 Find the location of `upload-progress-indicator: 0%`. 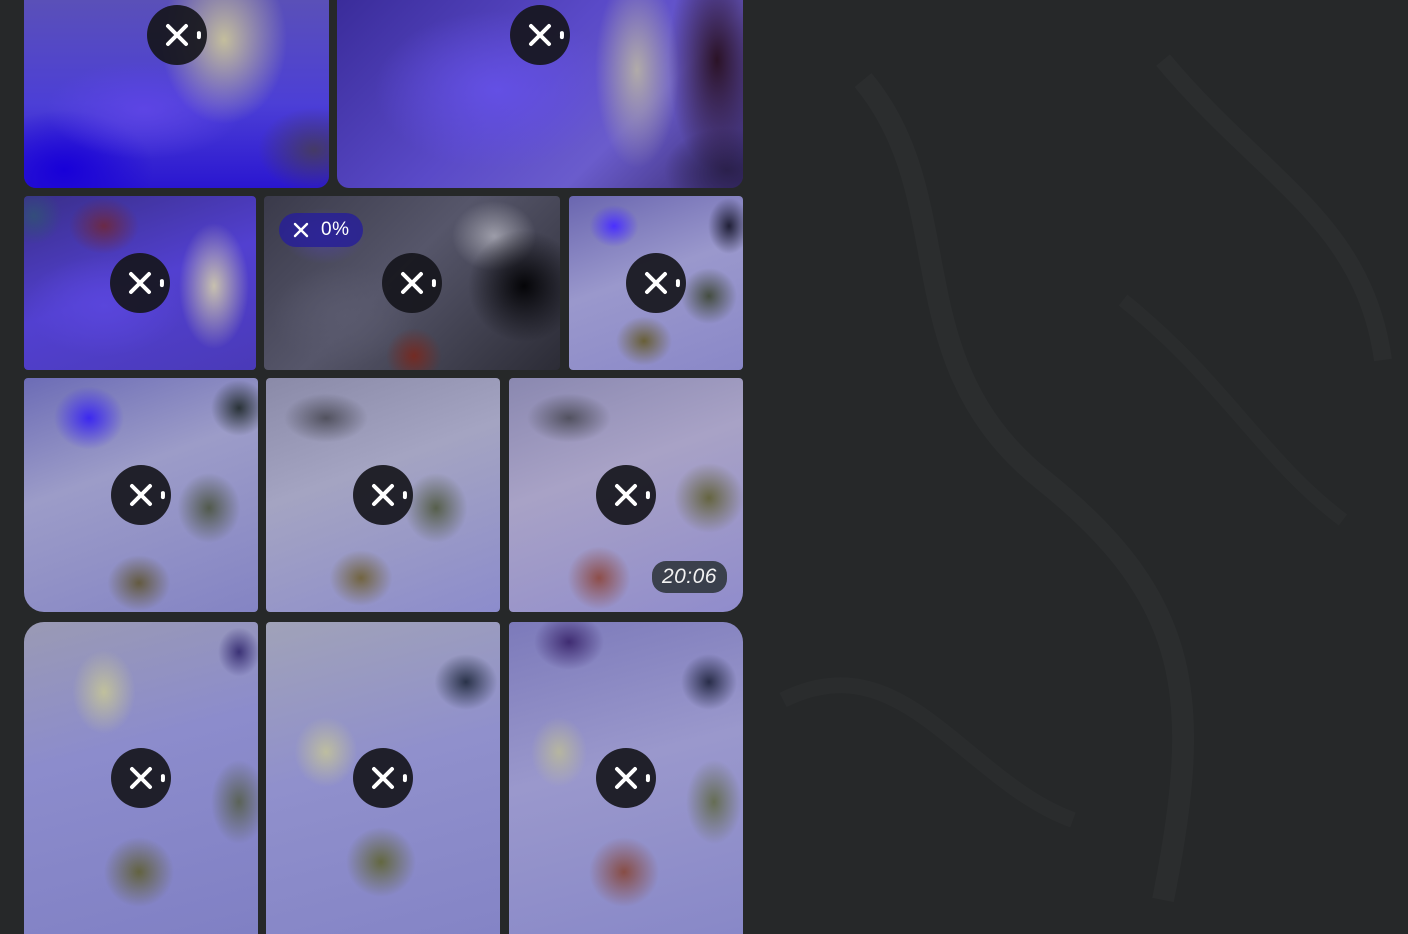

upload-progress-indicator: 0% is located at coordinates (321, 230).